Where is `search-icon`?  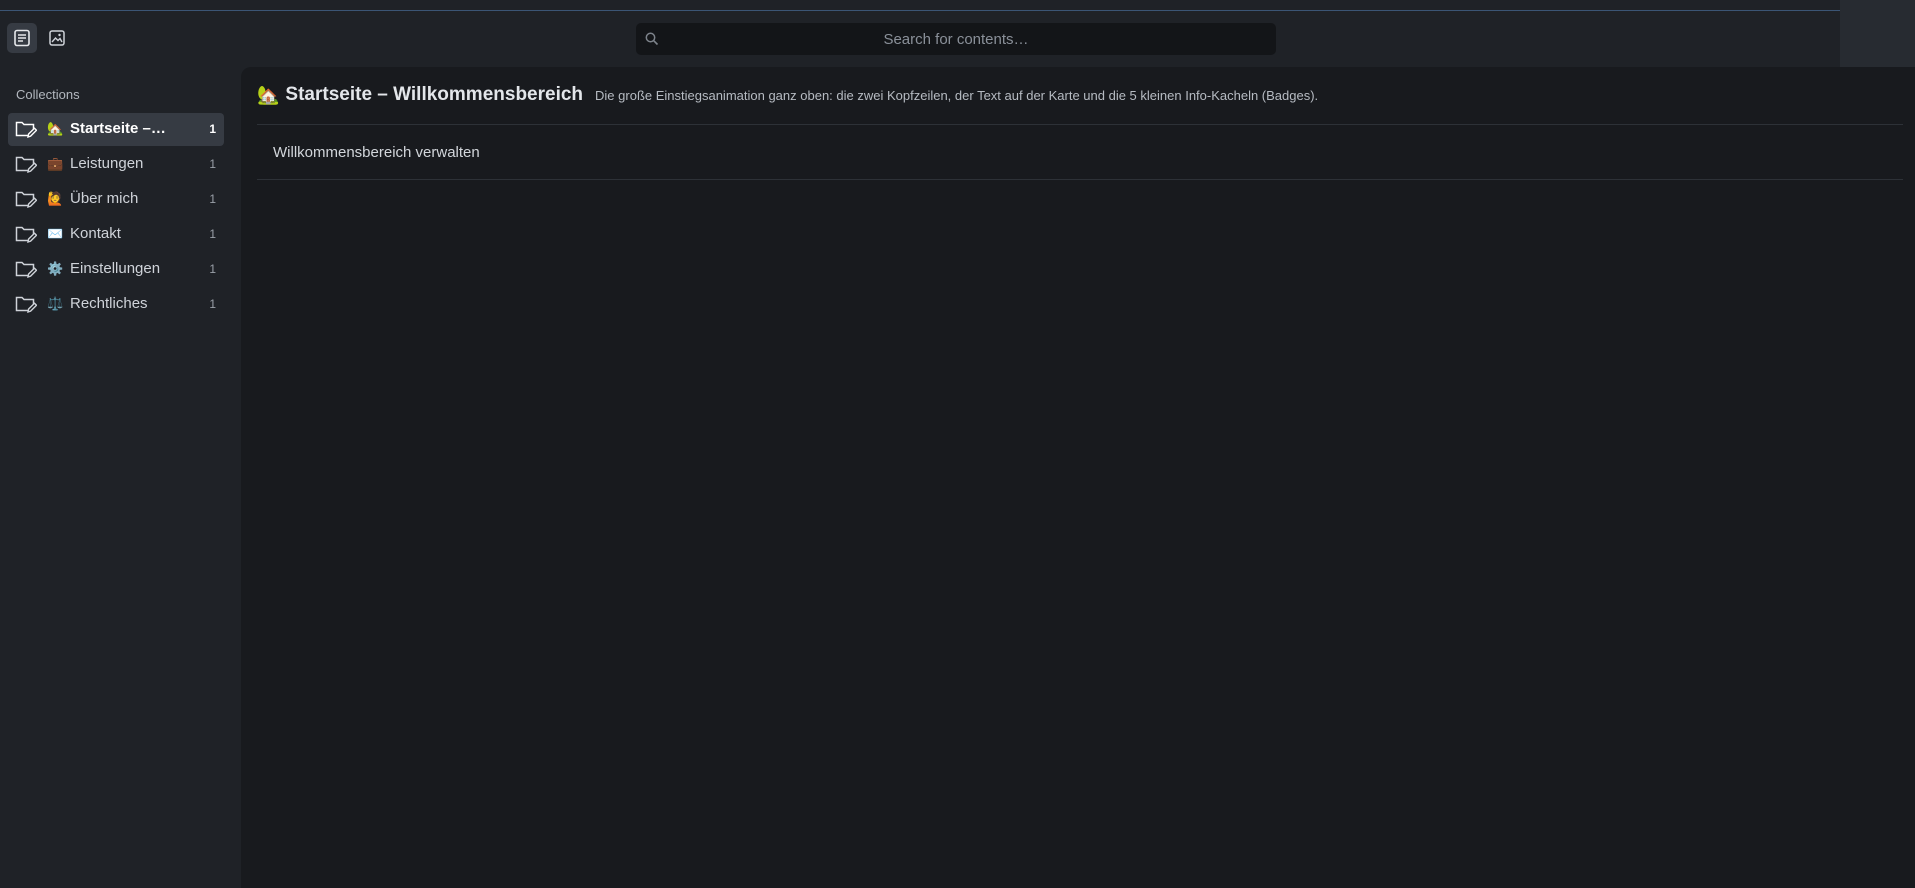 search-icon is located at coordinates (652, 39).